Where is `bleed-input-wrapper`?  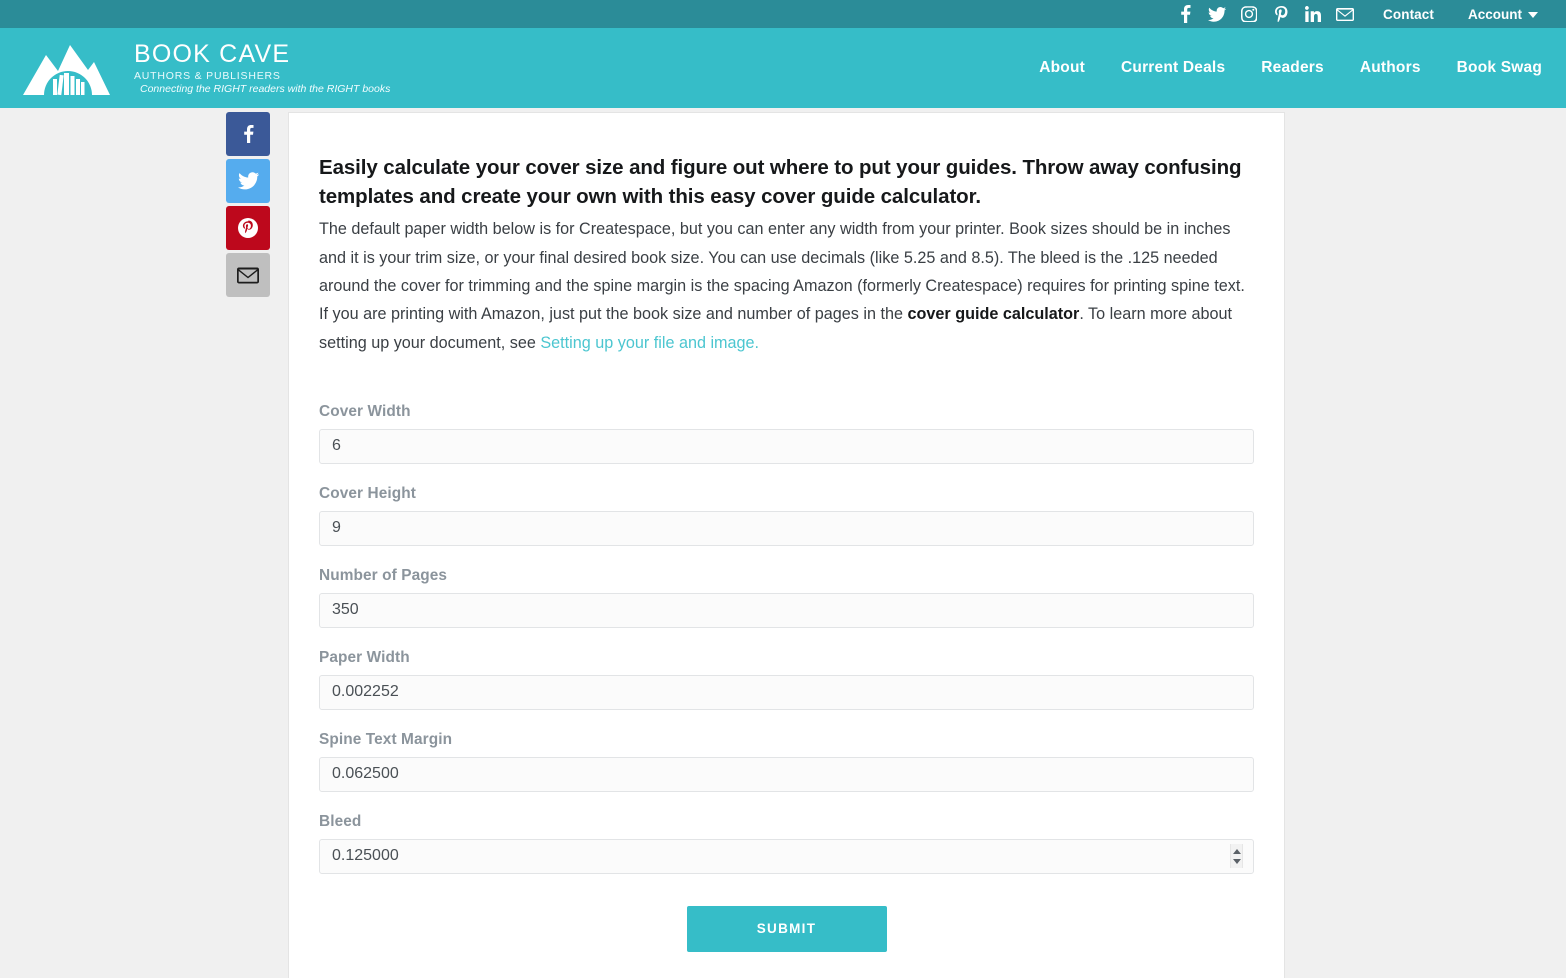
bleed-input-wrapper is located at coordinates (786, 856).